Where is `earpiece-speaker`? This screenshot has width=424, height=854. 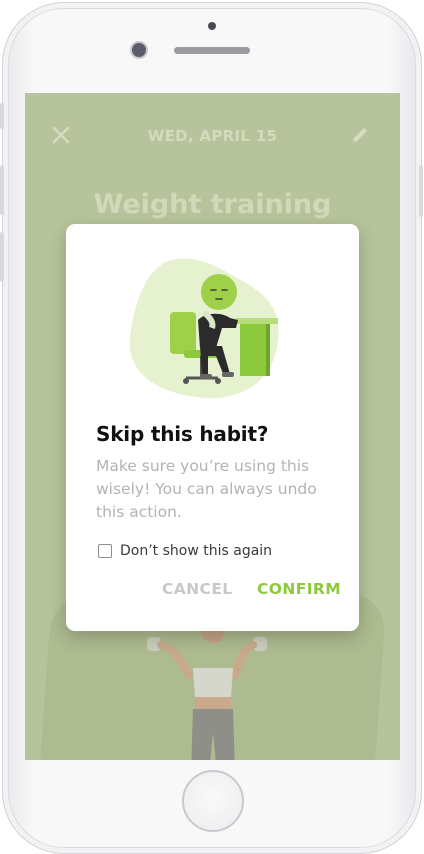 earpiece-speaker is located at coordinates (212, 50).